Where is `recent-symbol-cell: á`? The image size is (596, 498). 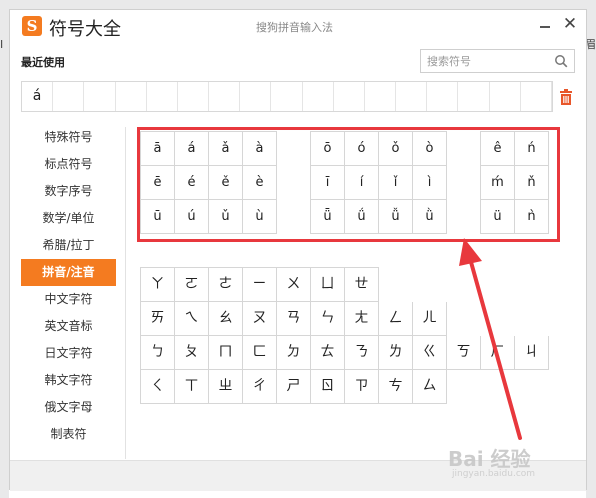 recent-symbol-cell: á is located at coordinates (38, 96).